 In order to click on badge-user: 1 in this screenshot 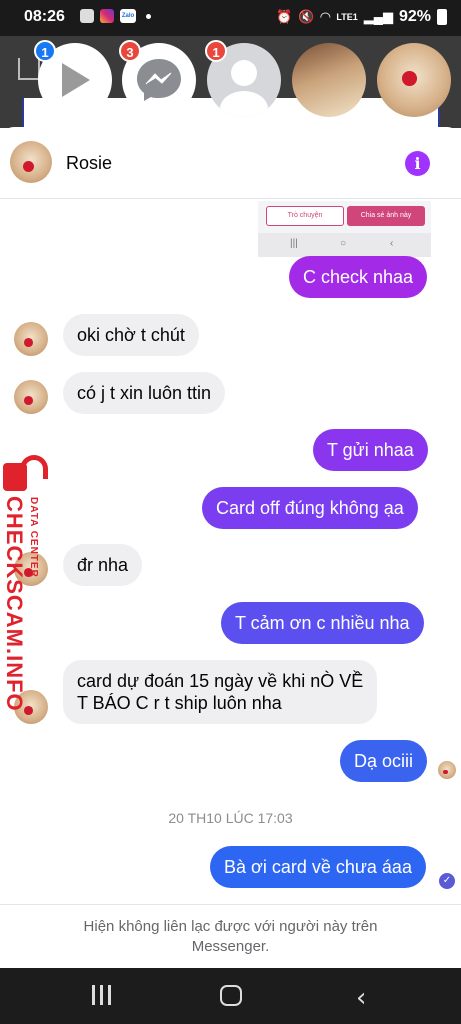, I will do `click(216, 51)`.